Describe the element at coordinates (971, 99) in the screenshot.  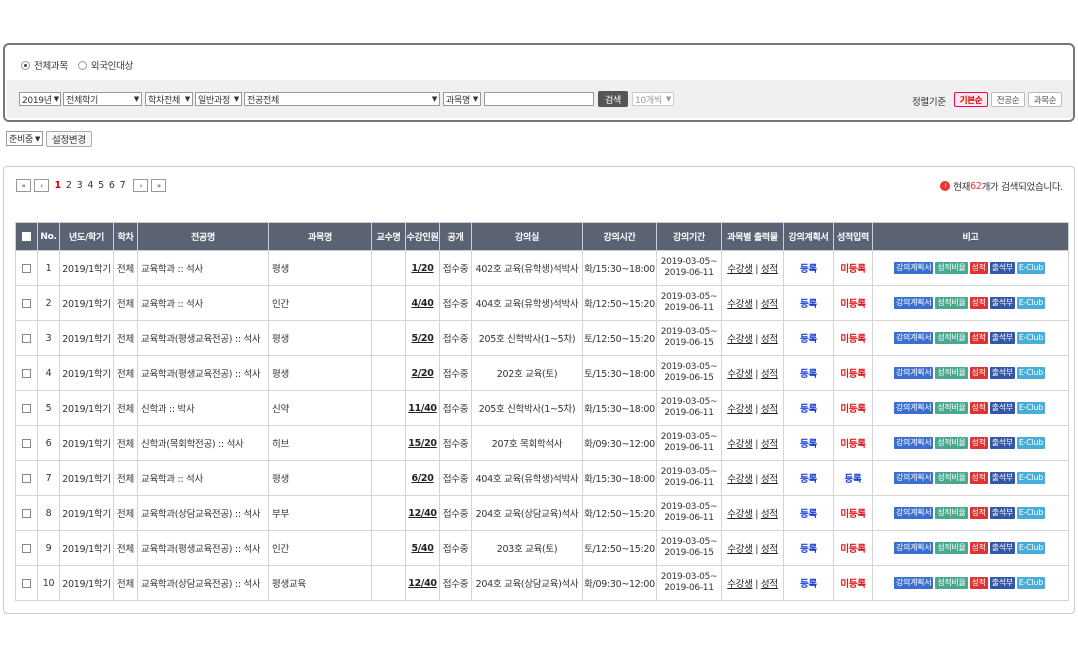
I see `sort-default-button: 기본순` at that location.